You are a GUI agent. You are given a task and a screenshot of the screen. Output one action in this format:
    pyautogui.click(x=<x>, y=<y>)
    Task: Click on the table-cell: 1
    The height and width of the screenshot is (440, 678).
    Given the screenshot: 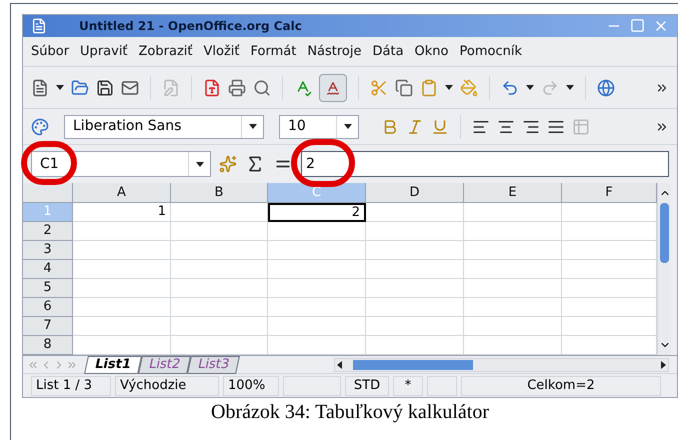 What is the action you would take?
    pyautogui.click(x=122, y=212)
    